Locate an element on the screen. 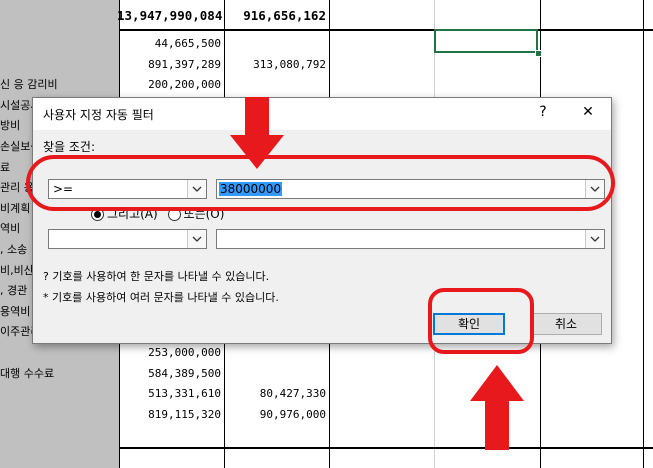 The image size is (653, 468). row-label: 신 응 감리비 is located at coordinates (59, 85).